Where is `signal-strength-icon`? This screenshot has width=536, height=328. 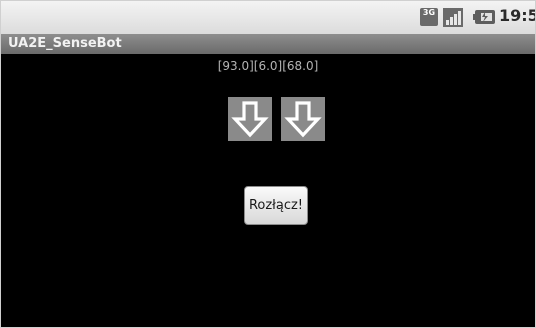 signal-strength-icon is located at coordinates (453, 17).